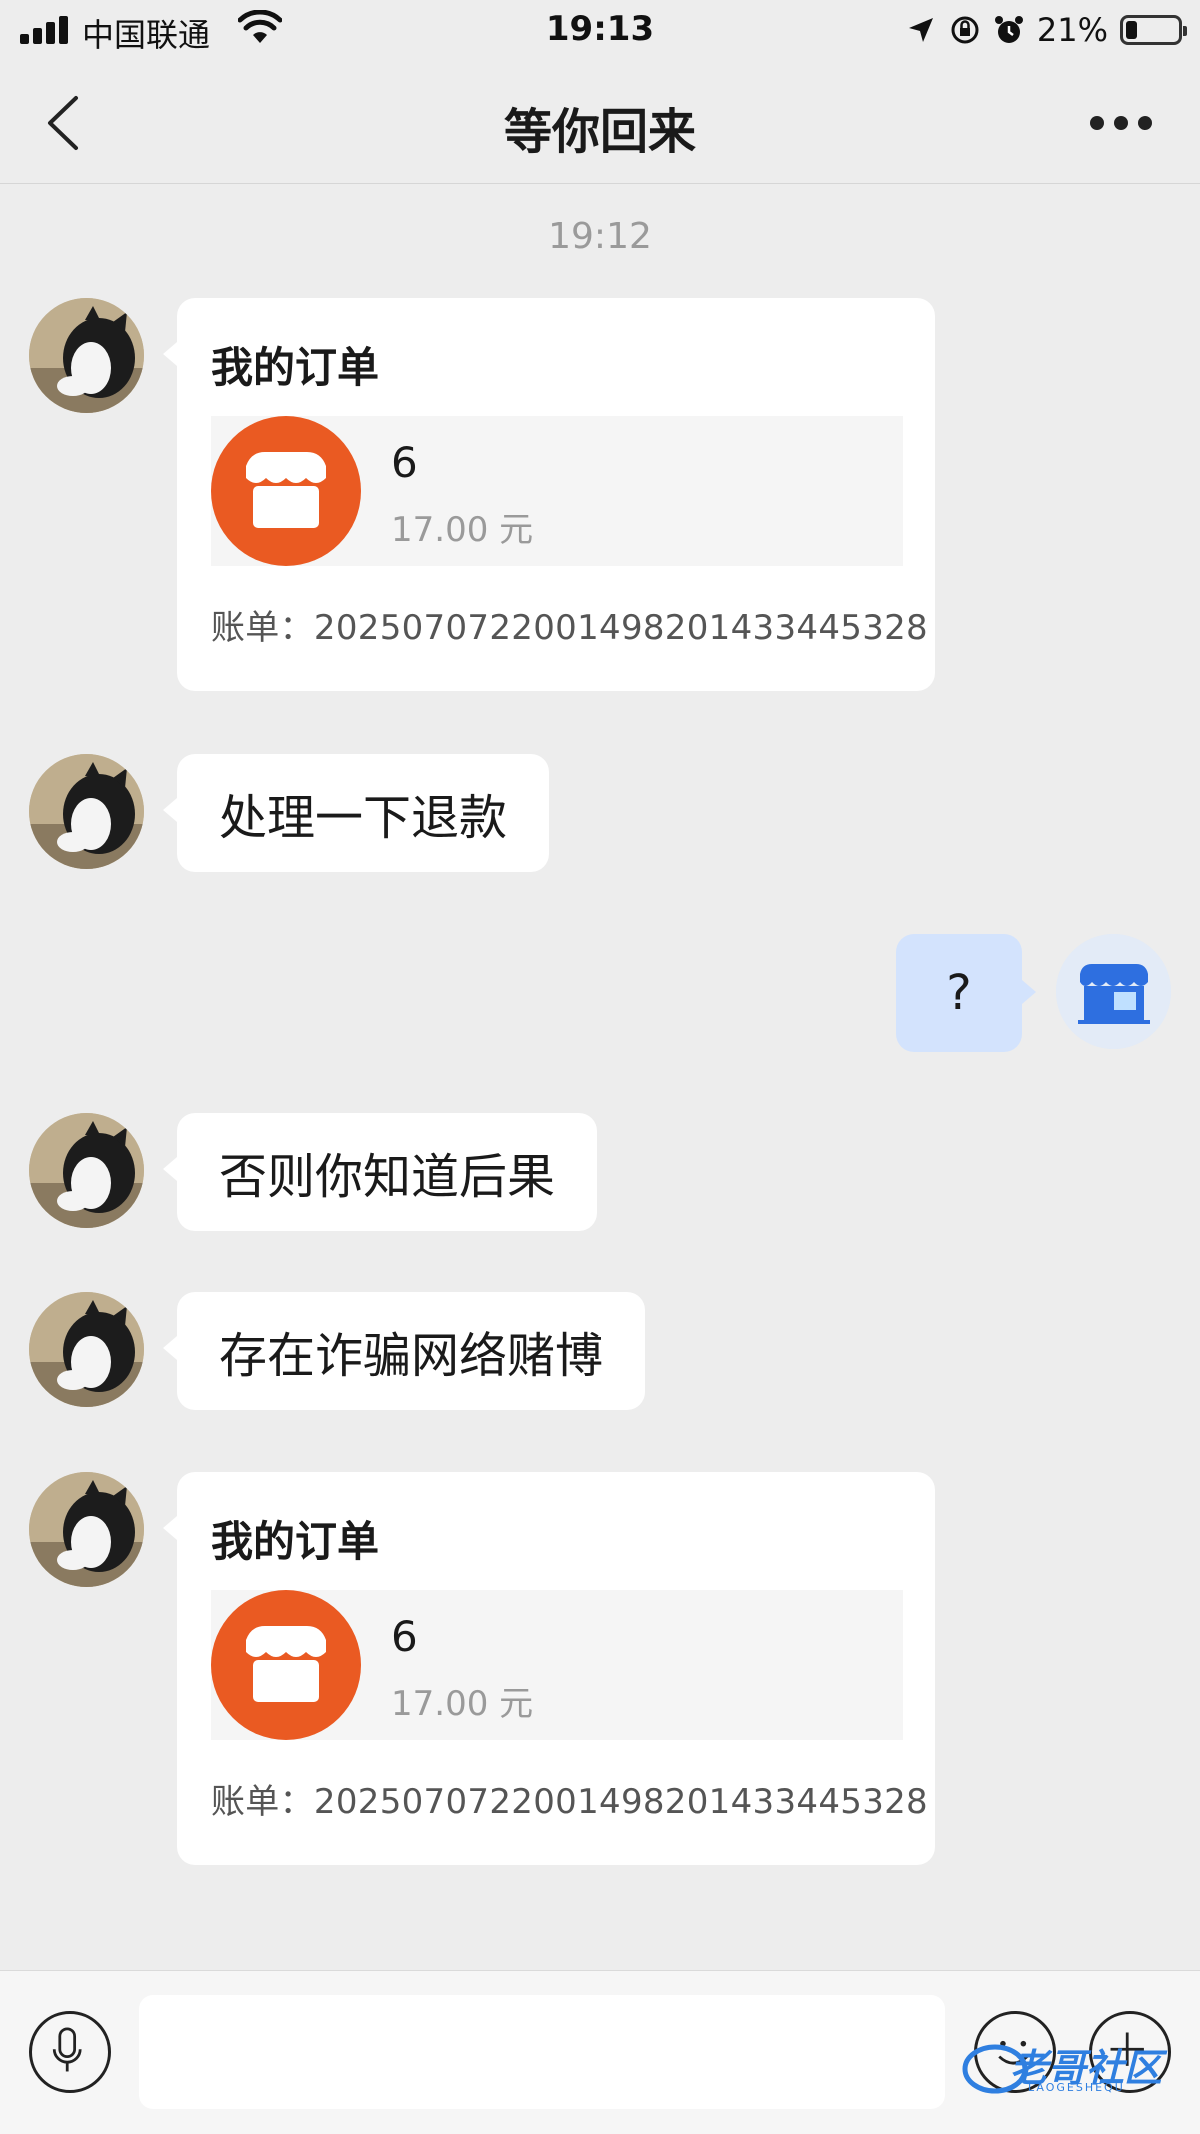 This screenshot has height=2134, width=1200. What do you see at coordinates (404, 1351) in the screenshot?
I see `message-bubble: 存在诈骗网络赌博` at bounding box center [404, 1351].